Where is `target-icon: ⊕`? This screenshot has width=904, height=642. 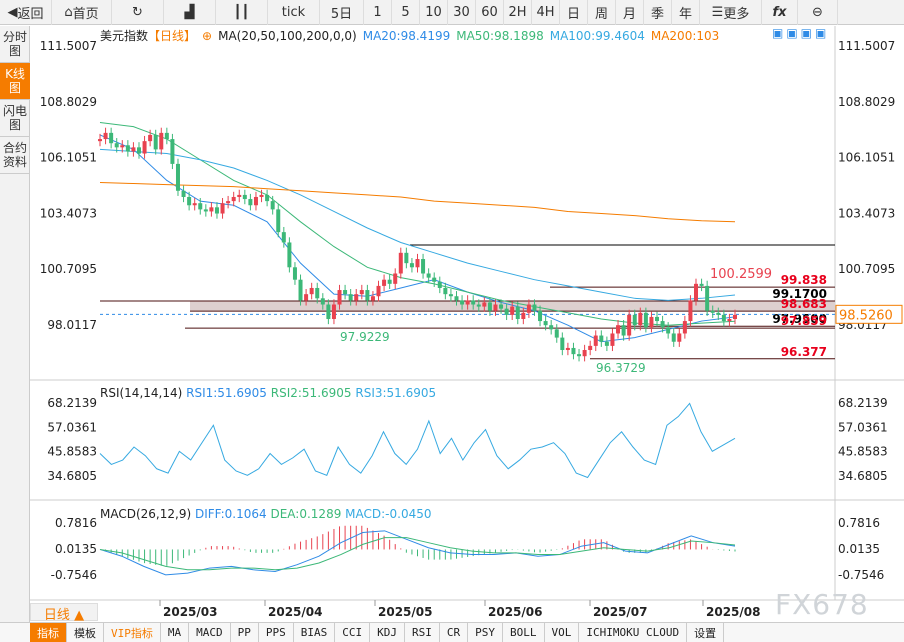
target-icon: ⊕ is located at coordinates (207, 36).